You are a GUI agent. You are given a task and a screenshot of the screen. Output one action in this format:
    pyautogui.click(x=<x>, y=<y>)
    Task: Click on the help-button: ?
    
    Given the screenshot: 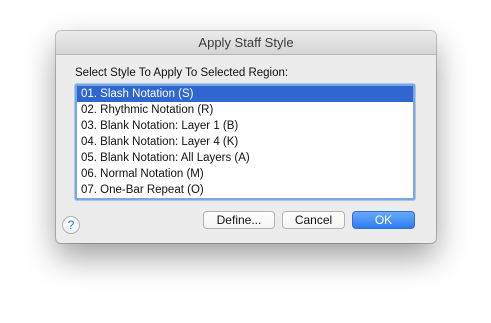 What is the action you would take?
    pyautogui.click(x=71, y=225)
    